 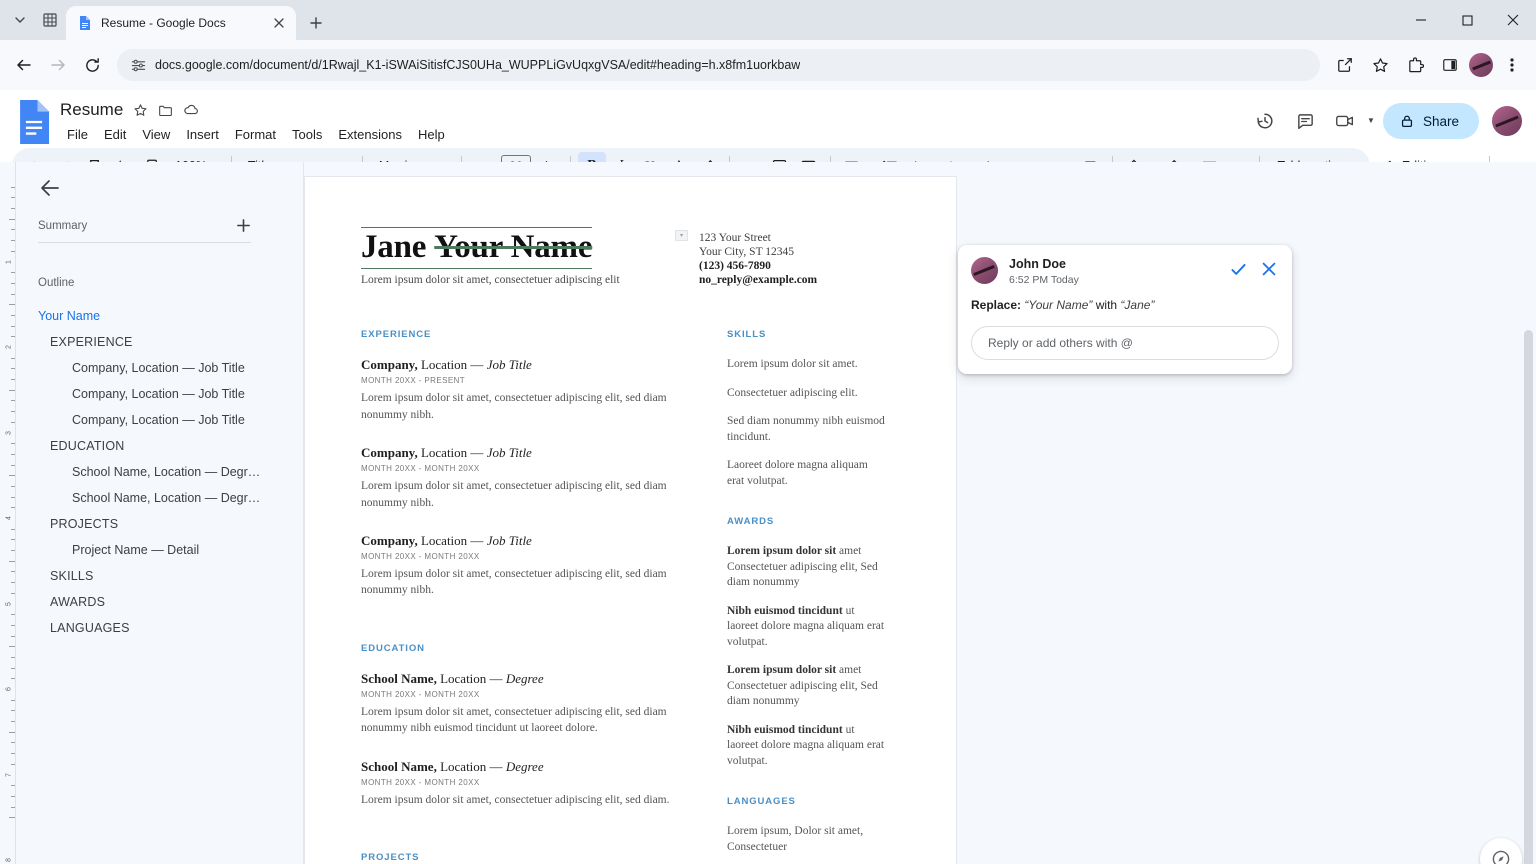 I want to click on side-panel-icon, so click(x=1450, y=65).